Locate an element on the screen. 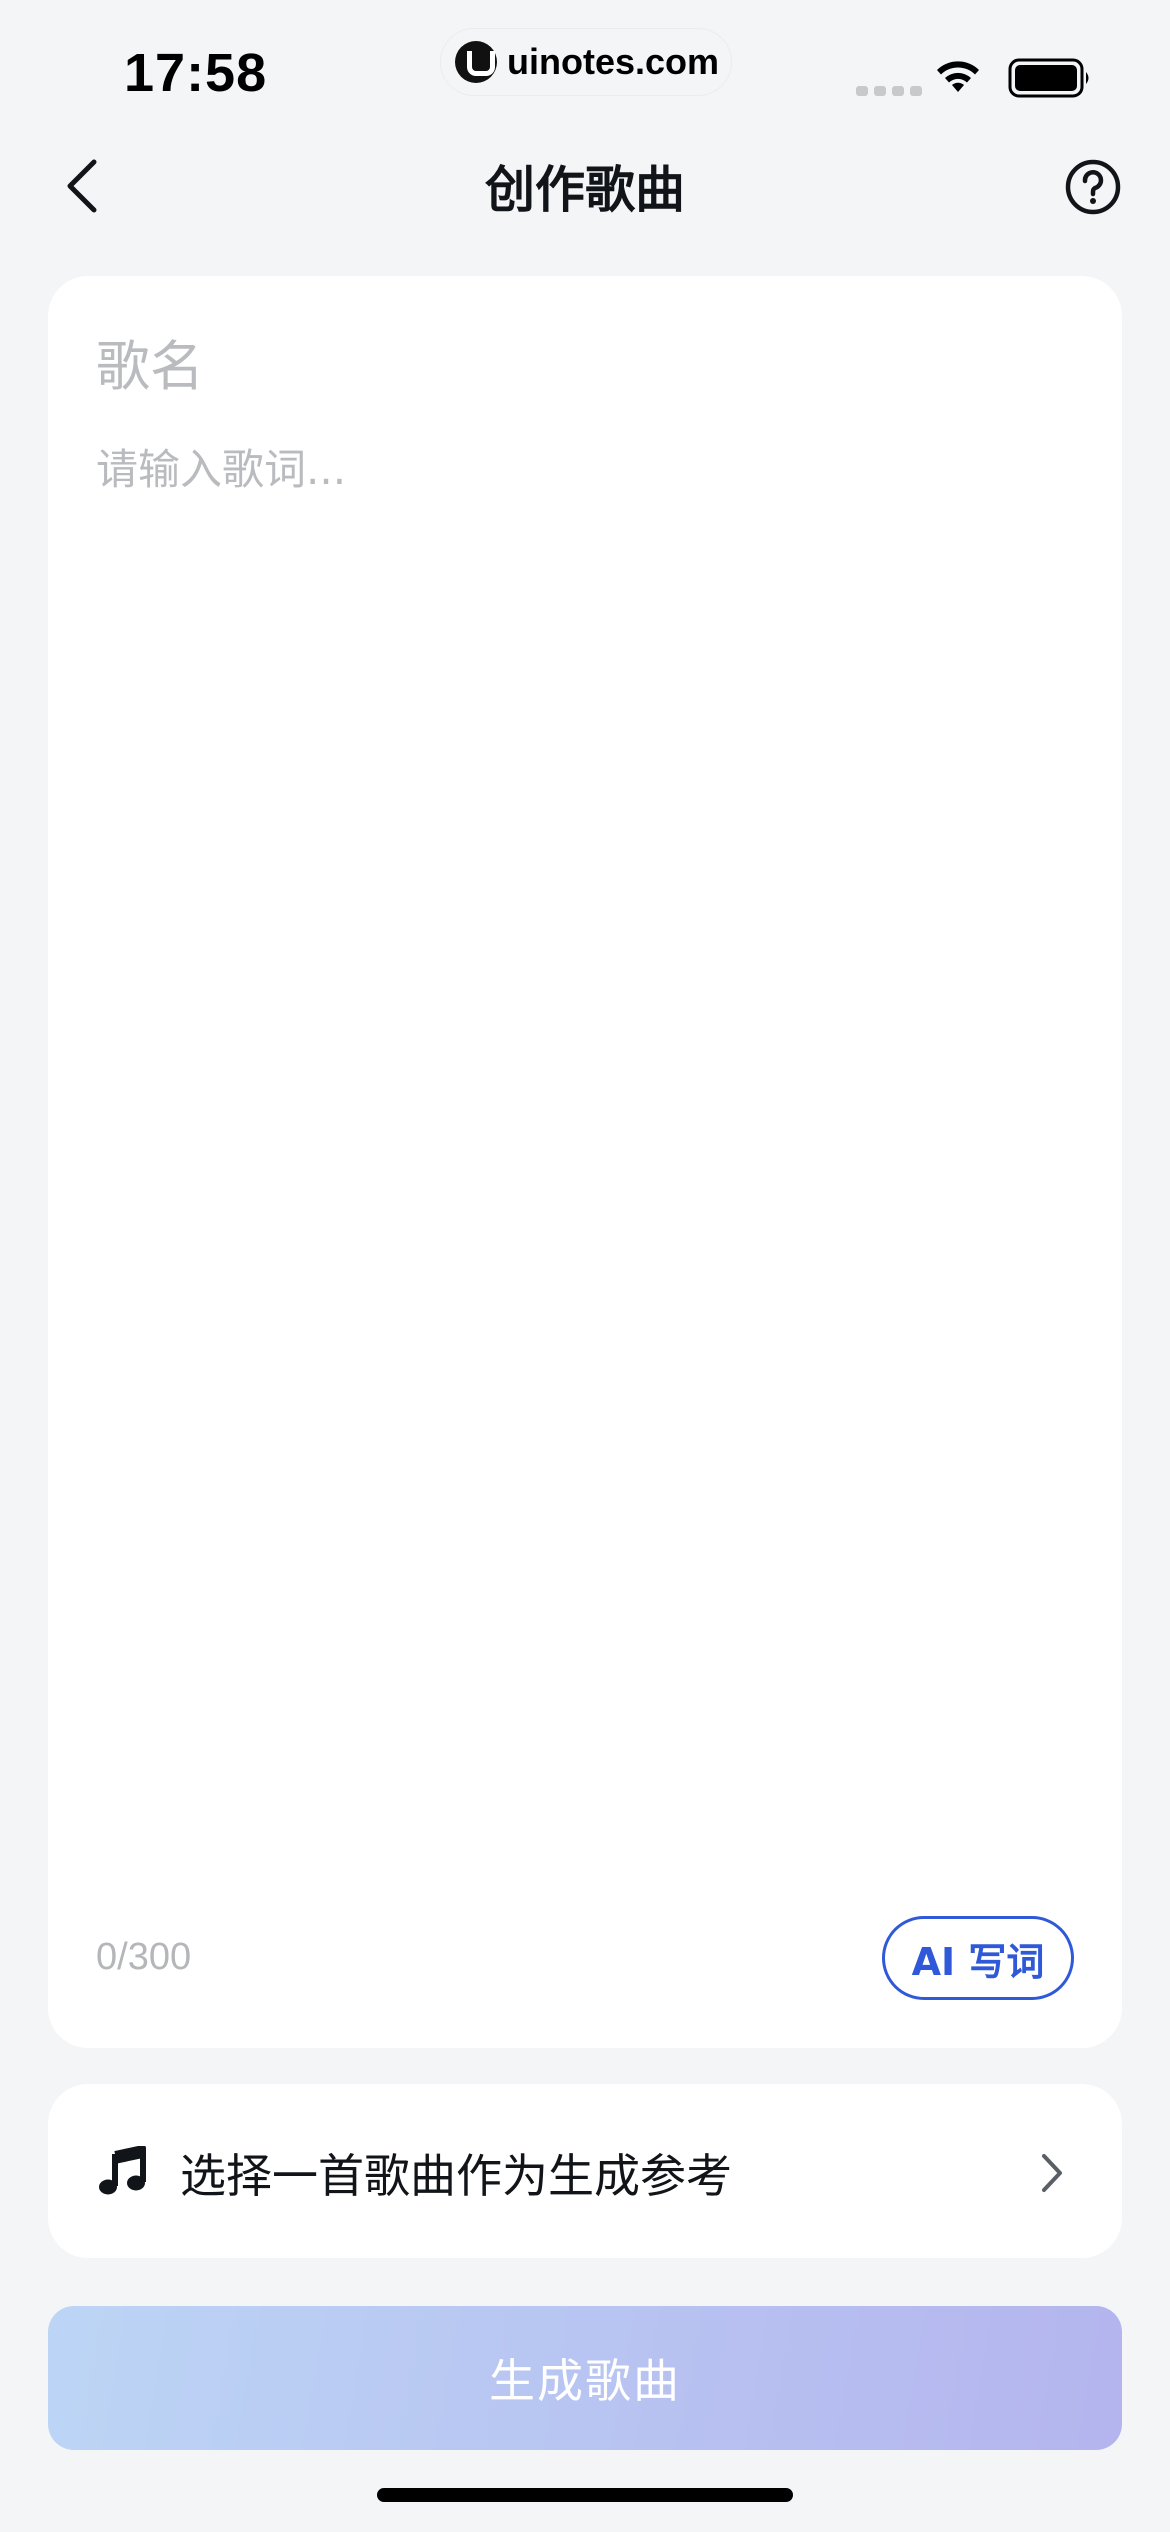  generate-song-button: 生成歌曲 is located at coordinates (585, 2378).